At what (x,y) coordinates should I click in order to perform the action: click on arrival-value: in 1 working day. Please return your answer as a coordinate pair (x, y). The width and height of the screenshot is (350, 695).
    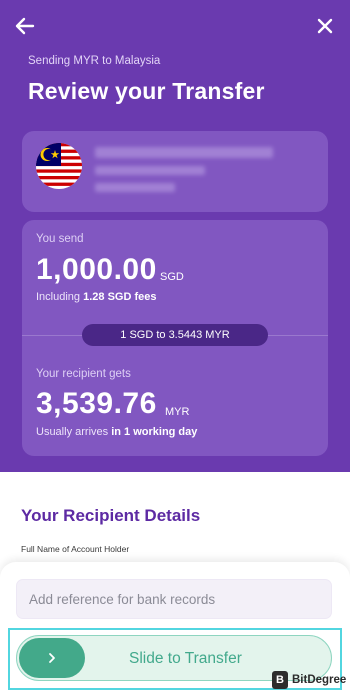
    Looking at the image, I should click on (154, 432).